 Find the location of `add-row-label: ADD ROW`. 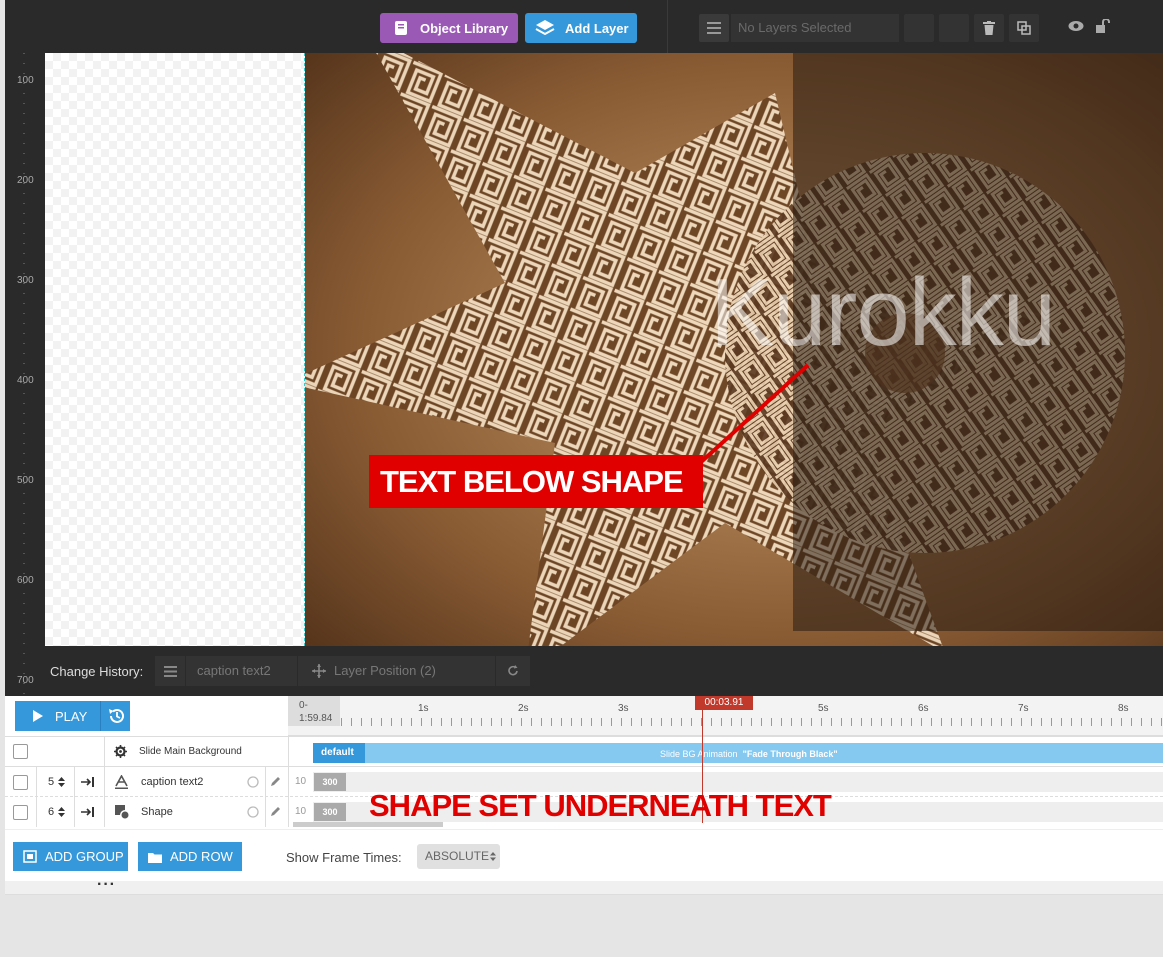

add-row-label: ADD ROW is located at coordinates (201, 856).